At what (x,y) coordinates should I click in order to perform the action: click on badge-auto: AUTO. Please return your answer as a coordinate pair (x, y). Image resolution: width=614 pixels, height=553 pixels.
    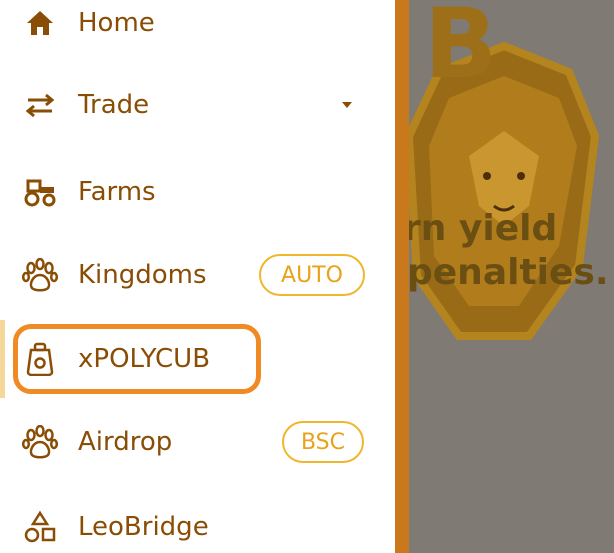
    Looking at the image, I should click on (312, 275).